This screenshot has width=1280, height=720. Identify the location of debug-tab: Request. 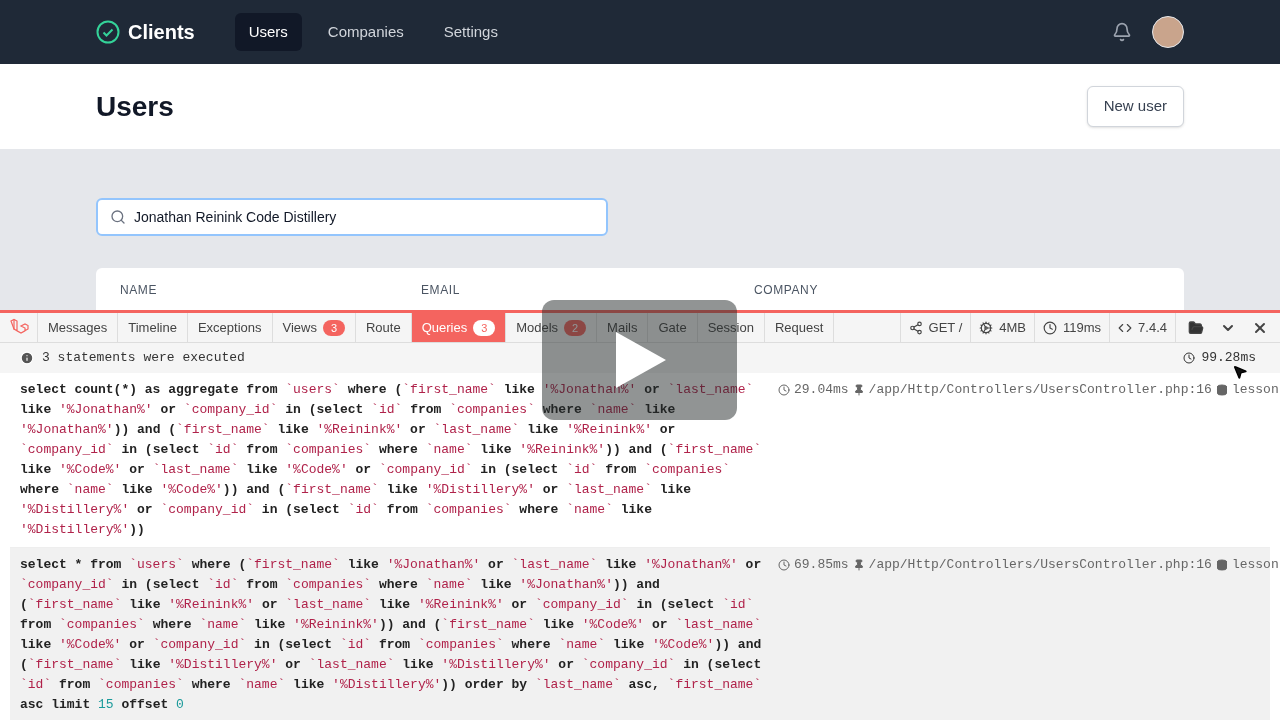
(799, 327).